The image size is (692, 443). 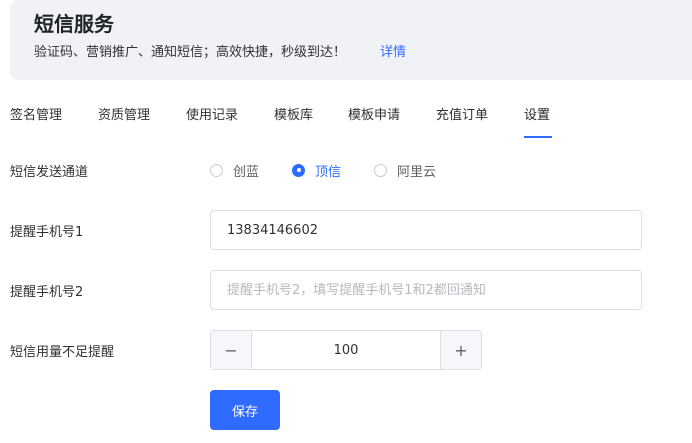 What do you see at coordinates (328, 172) in the screenshot?
I see `radio-label: 顶信` at bounding box center [328, 172].